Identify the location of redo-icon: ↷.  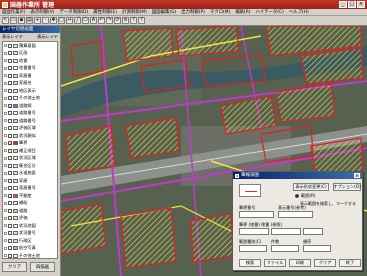
(109, 20).